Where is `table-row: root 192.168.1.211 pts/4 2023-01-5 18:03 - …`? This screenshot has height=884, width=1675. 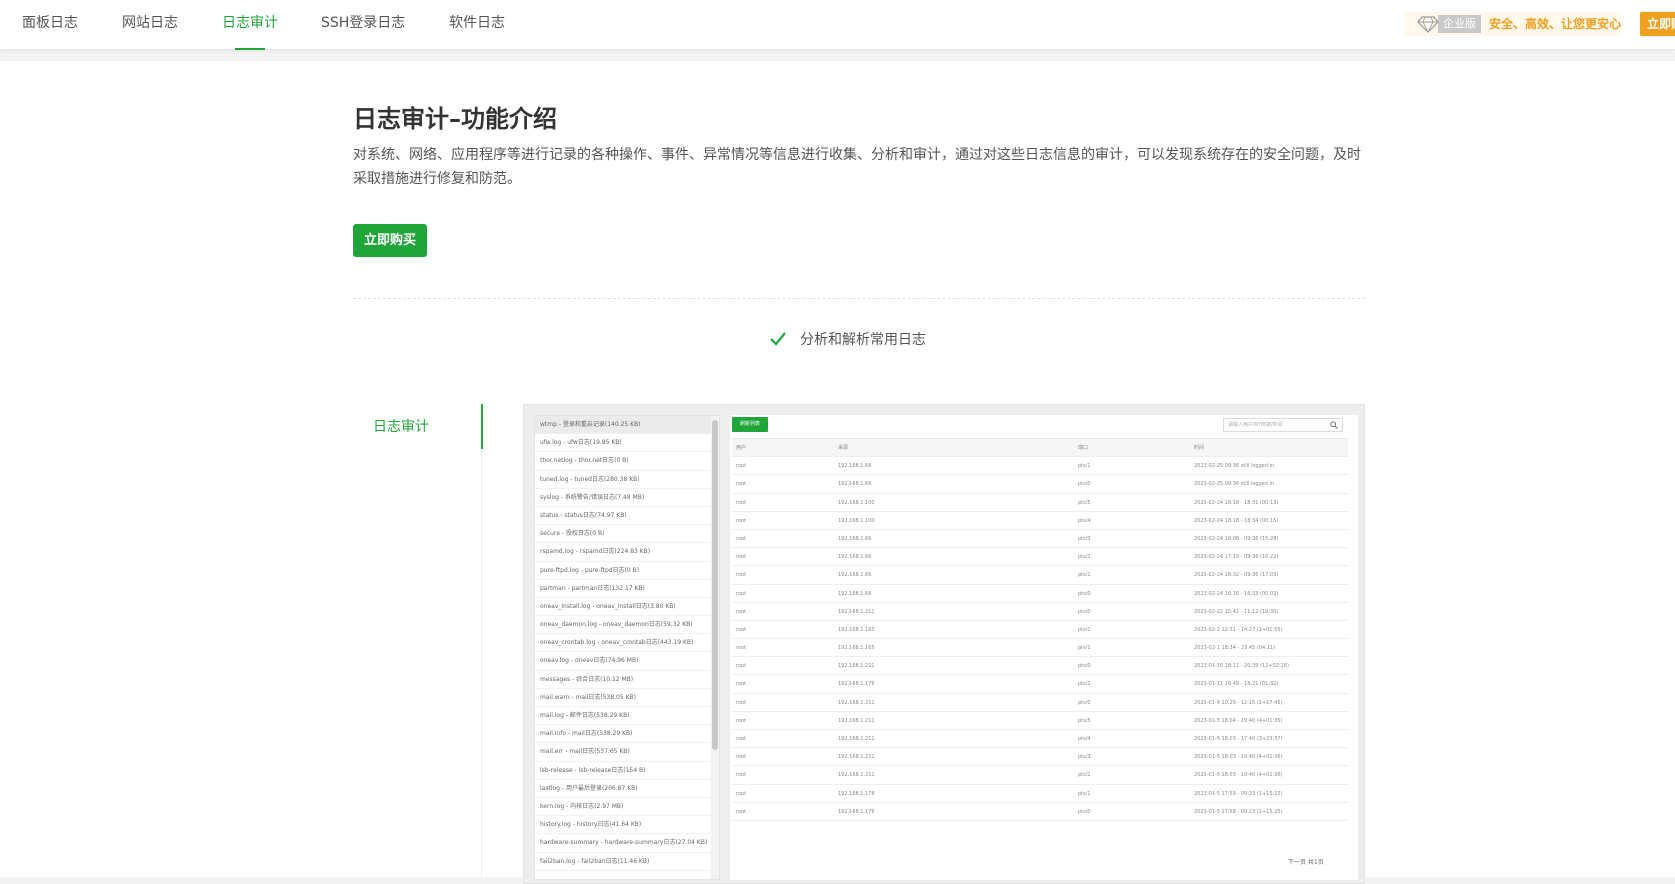 table-row: root 192.168.1.211 pts/4 2023-01-5 18:03 - … is located at coordinates (1040, 739).